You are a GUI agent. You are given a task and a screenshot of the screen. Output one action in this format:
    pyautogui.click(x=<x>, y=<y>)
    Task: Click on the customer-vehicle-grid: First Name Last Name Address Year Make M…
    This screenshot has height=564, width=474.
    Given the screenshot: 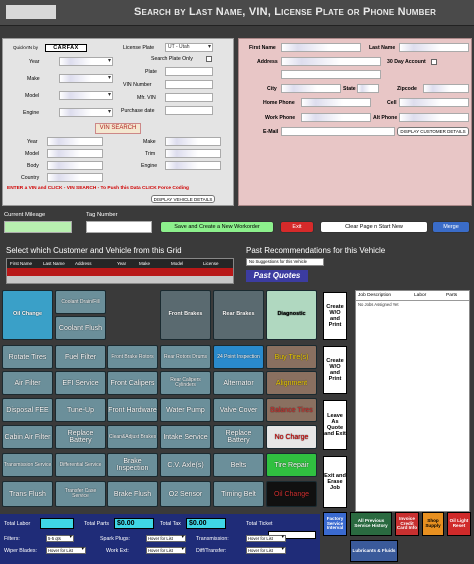 What is the action you would take?
    pyautogui.click(x=120, y=271)
    